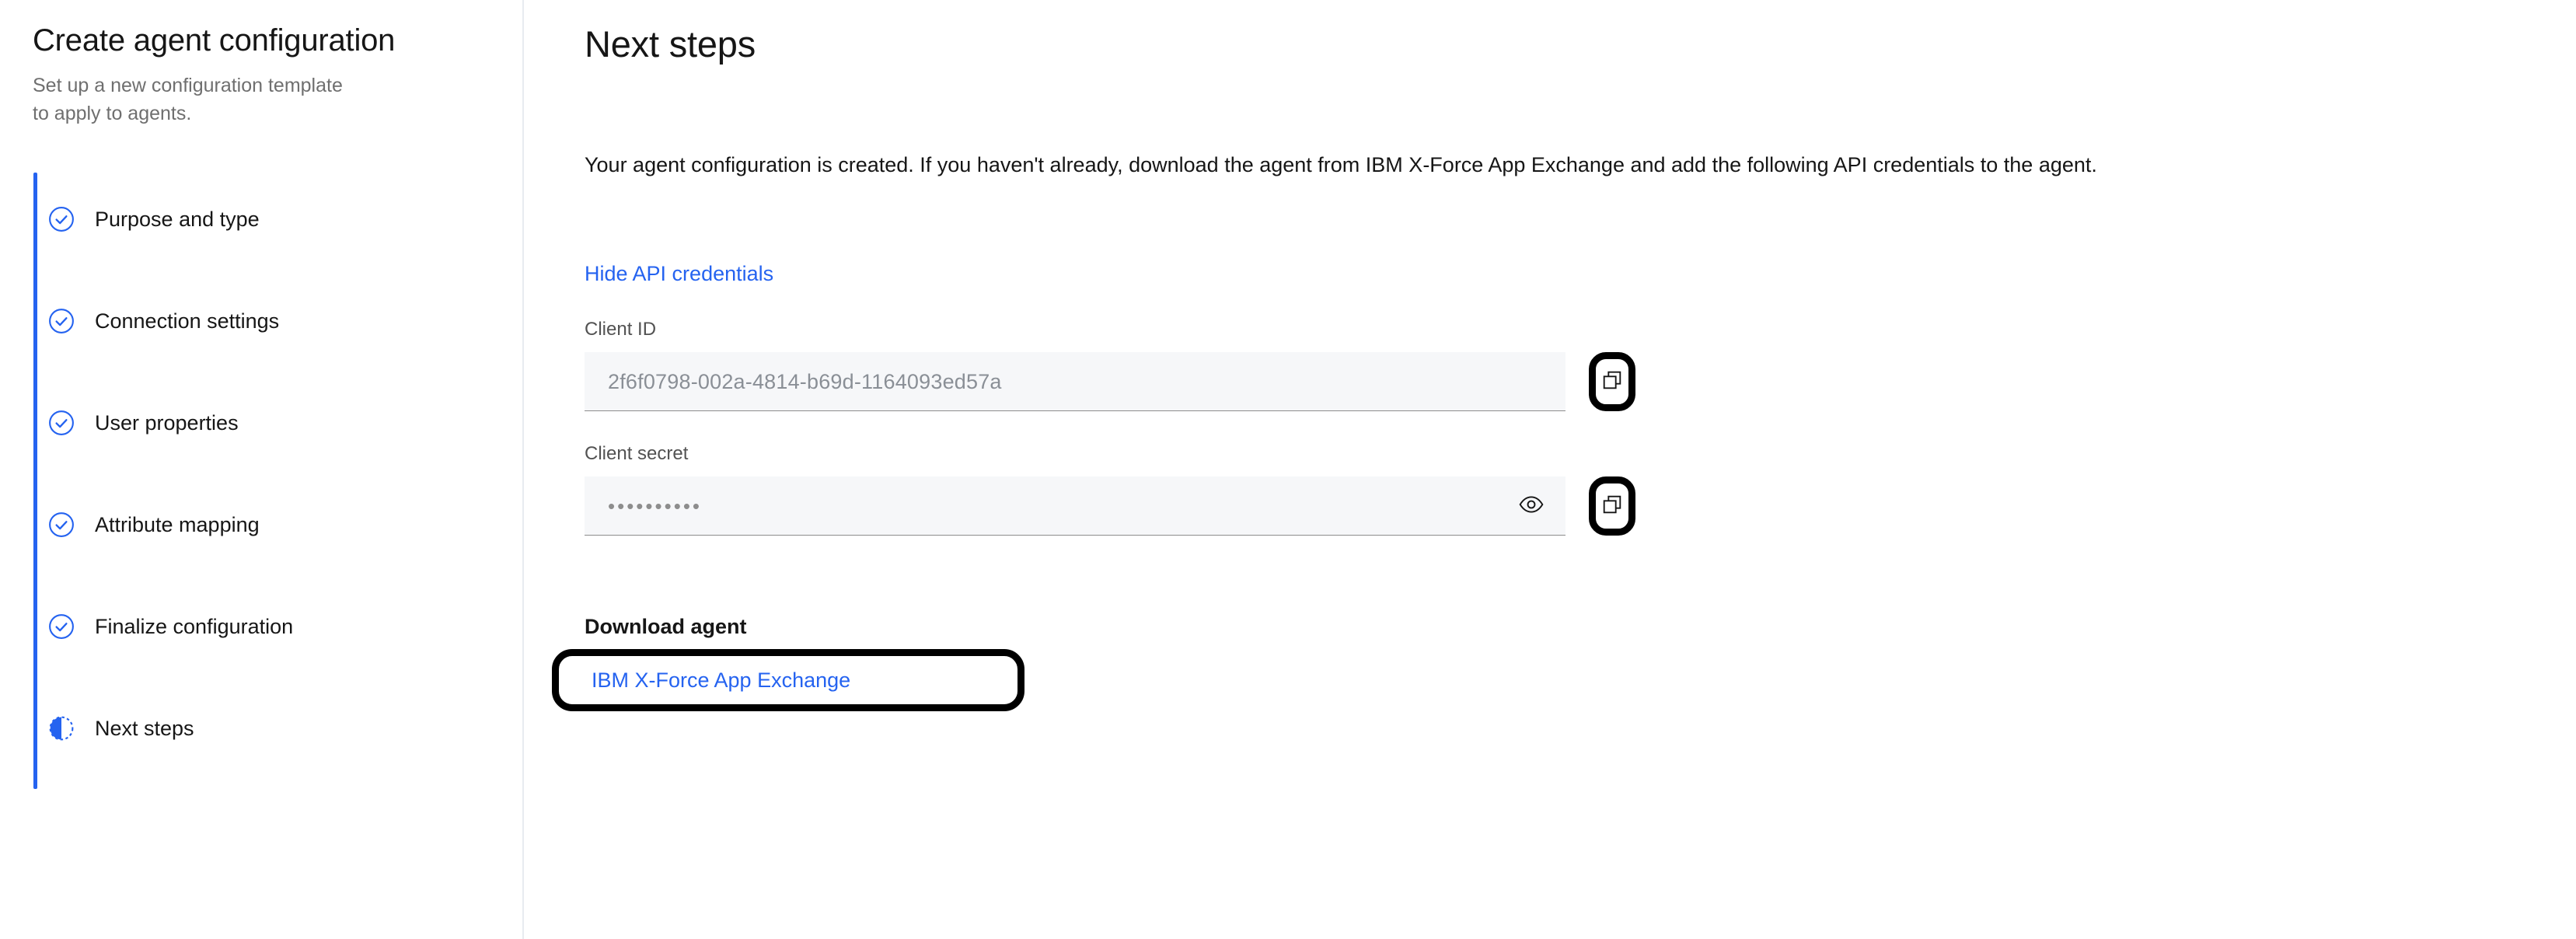 Image resolution: width=2576 pixels, height=939 pixels. I want to click on sidebar-item-label: Purpose and type, so click(178, 219).